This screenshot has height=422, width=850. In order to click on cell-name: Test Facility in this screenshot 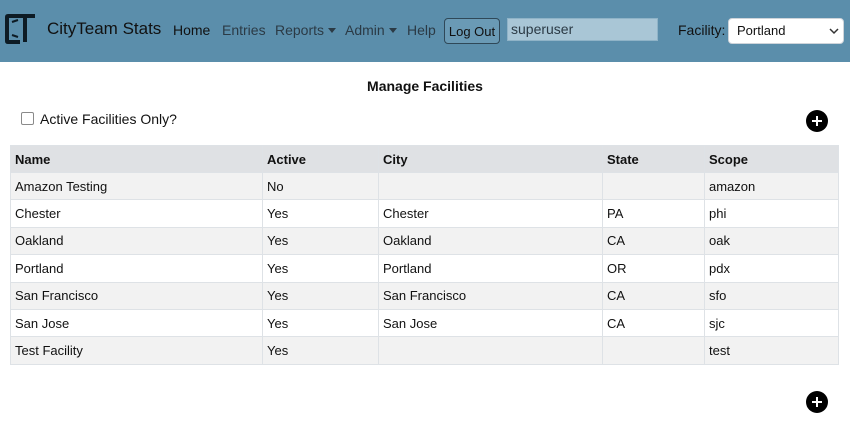, I will do `click(136, 350)`.